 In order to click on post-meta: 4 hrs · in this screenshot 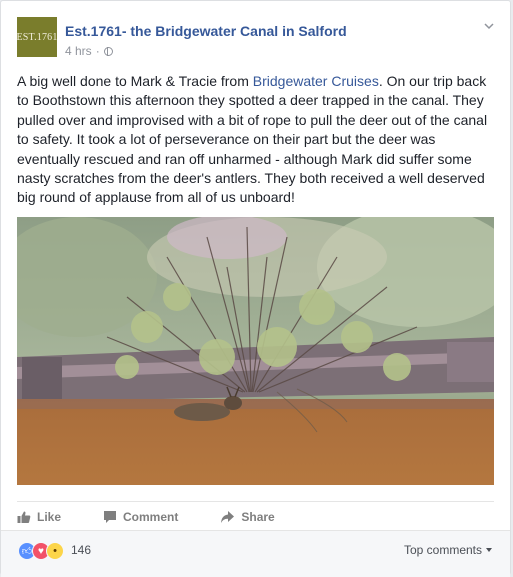, I will do `click(89, 51)`.